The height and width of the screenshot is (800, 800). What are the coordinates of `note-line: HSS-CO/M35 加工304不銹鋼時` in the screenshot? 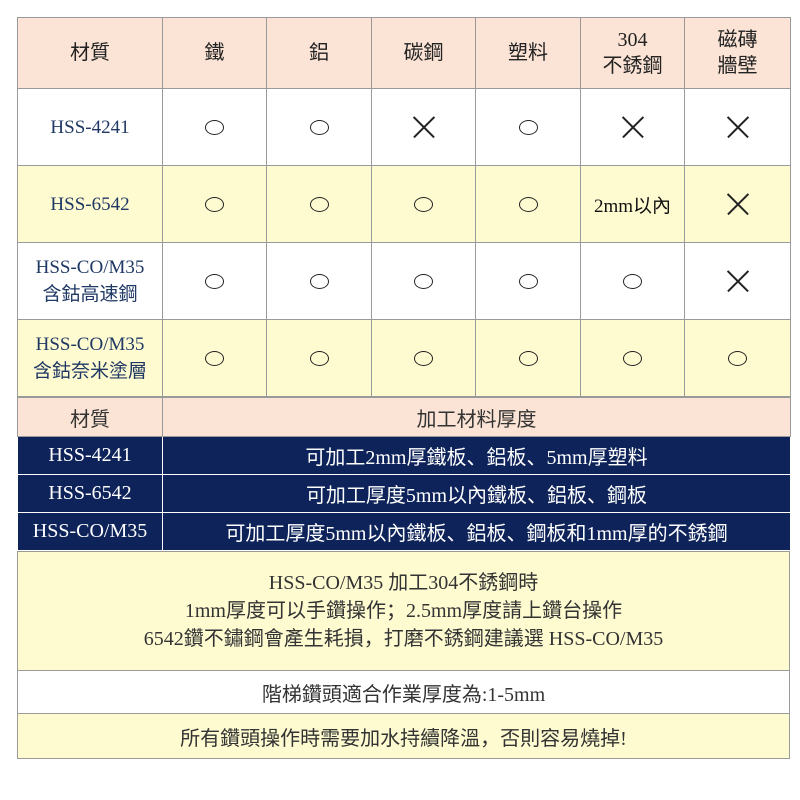 It's located at (403, 583).